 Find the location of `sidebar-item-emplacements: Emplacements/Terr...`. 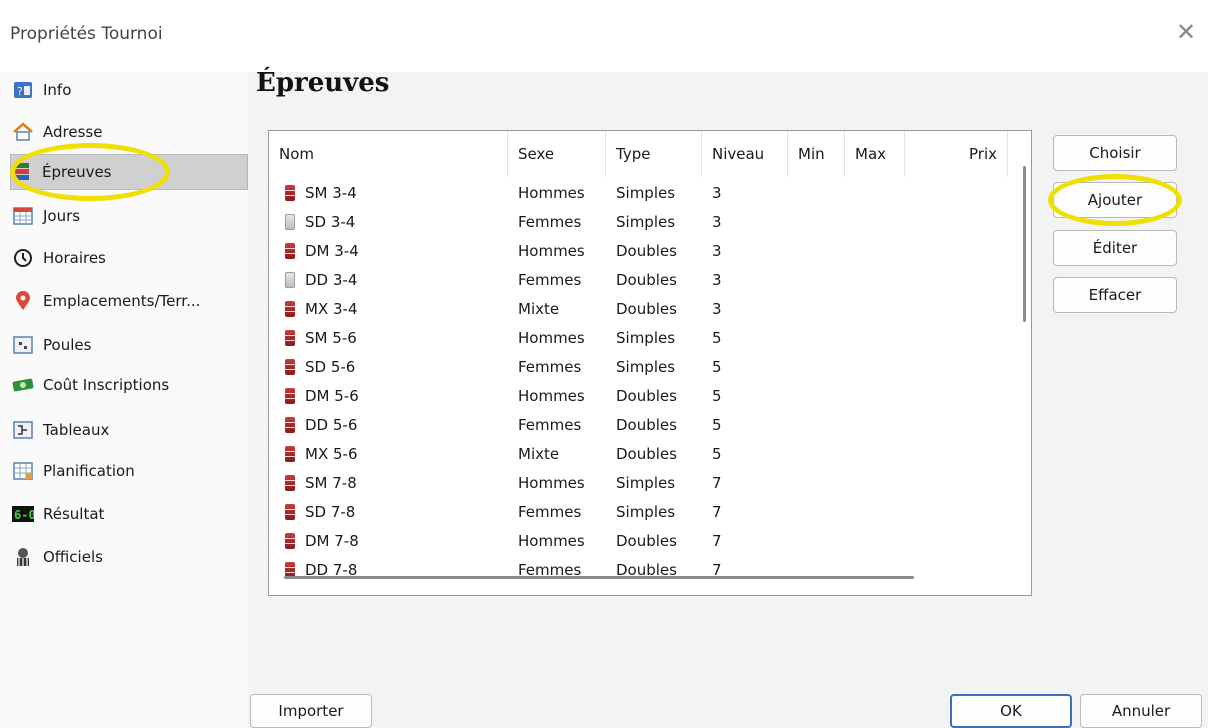

sidebar-item-emplacements: Emplacements/Terr... is located at coordinates (130, 301).